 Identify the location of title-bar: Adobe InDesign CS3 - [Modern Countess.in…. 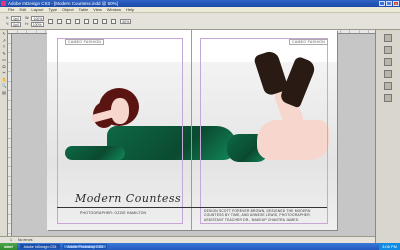
(200, 3).